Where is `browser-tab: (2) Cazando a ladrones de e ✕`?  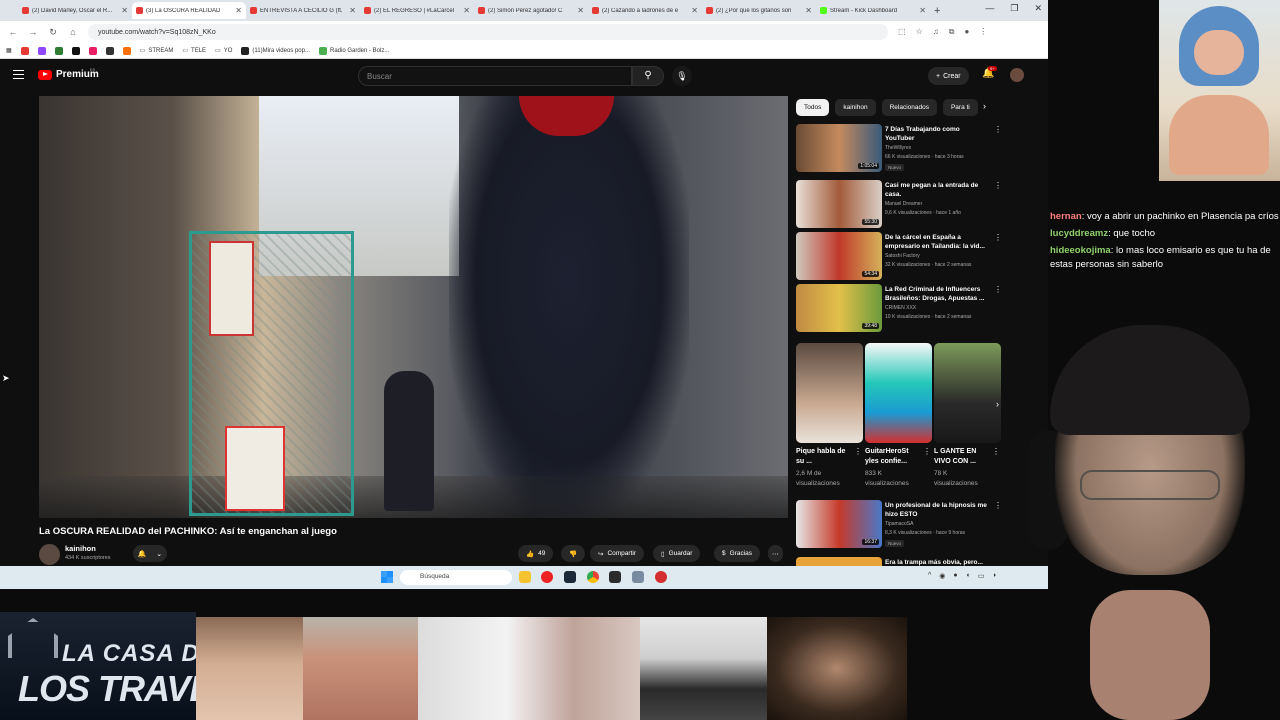
browser-tab: (2) Cazando a ladrones de e ✕ is located at coordinates (645, 10).